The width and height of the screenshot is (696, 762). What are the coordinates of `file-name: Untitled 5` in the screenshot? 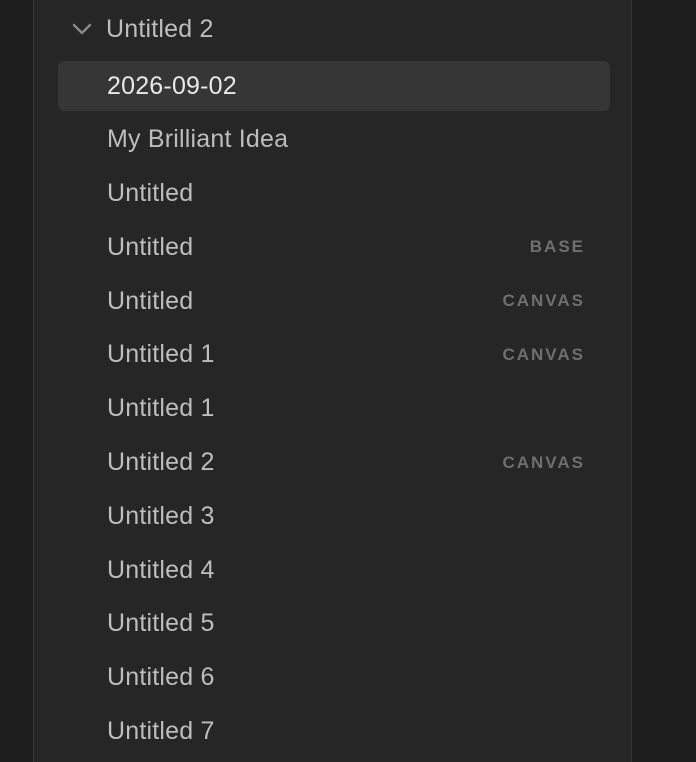 It's located at (161, 623).